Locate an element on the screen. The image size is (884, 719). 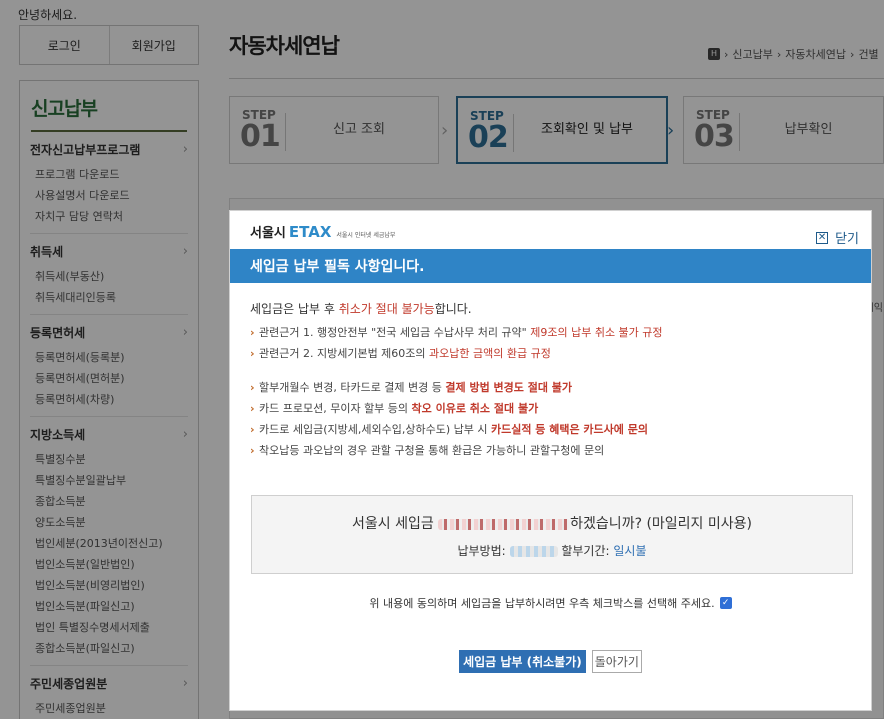
notice-emphasis: 결제 방법 변경도 절대 불가 is located at coordinates (509, 387).